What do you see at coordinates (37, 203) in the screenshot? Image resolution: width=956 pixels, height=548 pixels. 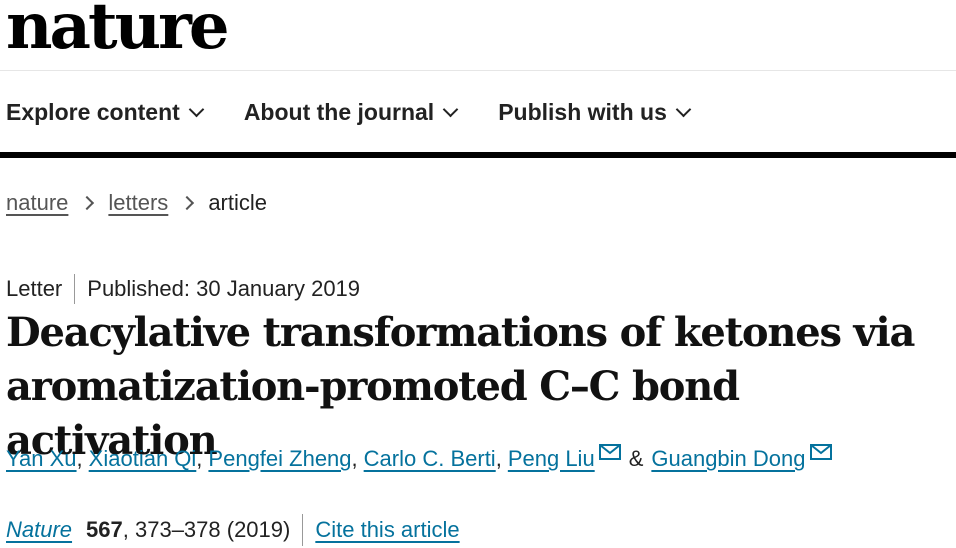 I see `breadcrumb-nature: nature` at bounding box center [37, 203].